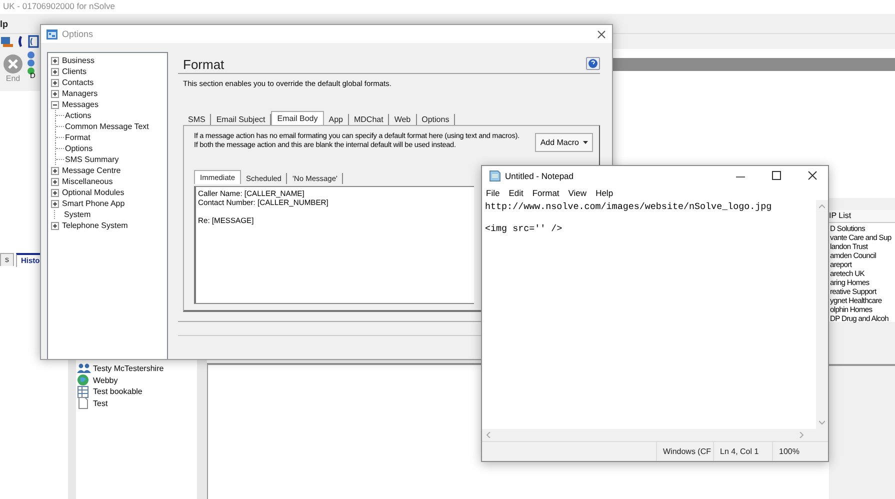  I want to click on tree-item: Actions, so click(78, 115).